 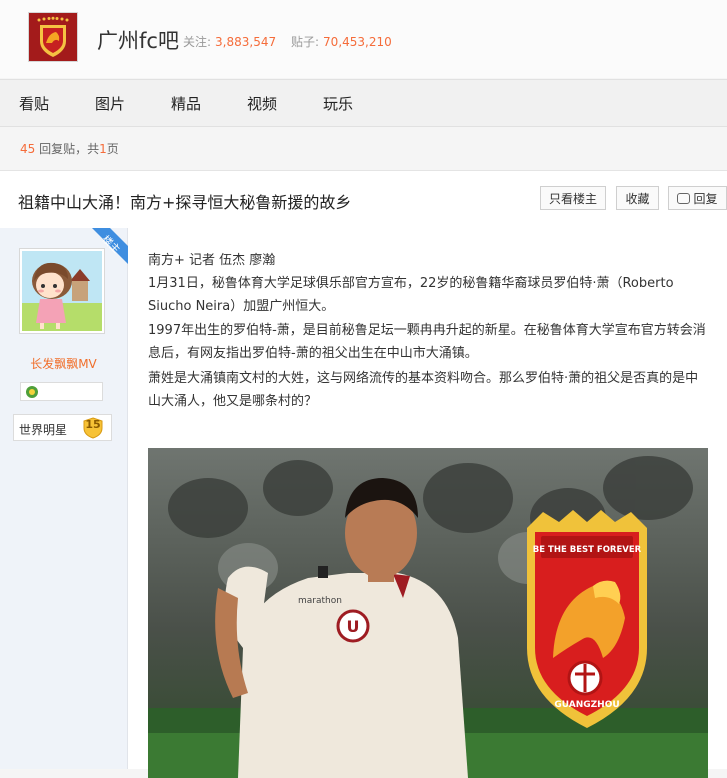 I want to click on nav-item-fun: 玩乐, so click(x=338, y=103).